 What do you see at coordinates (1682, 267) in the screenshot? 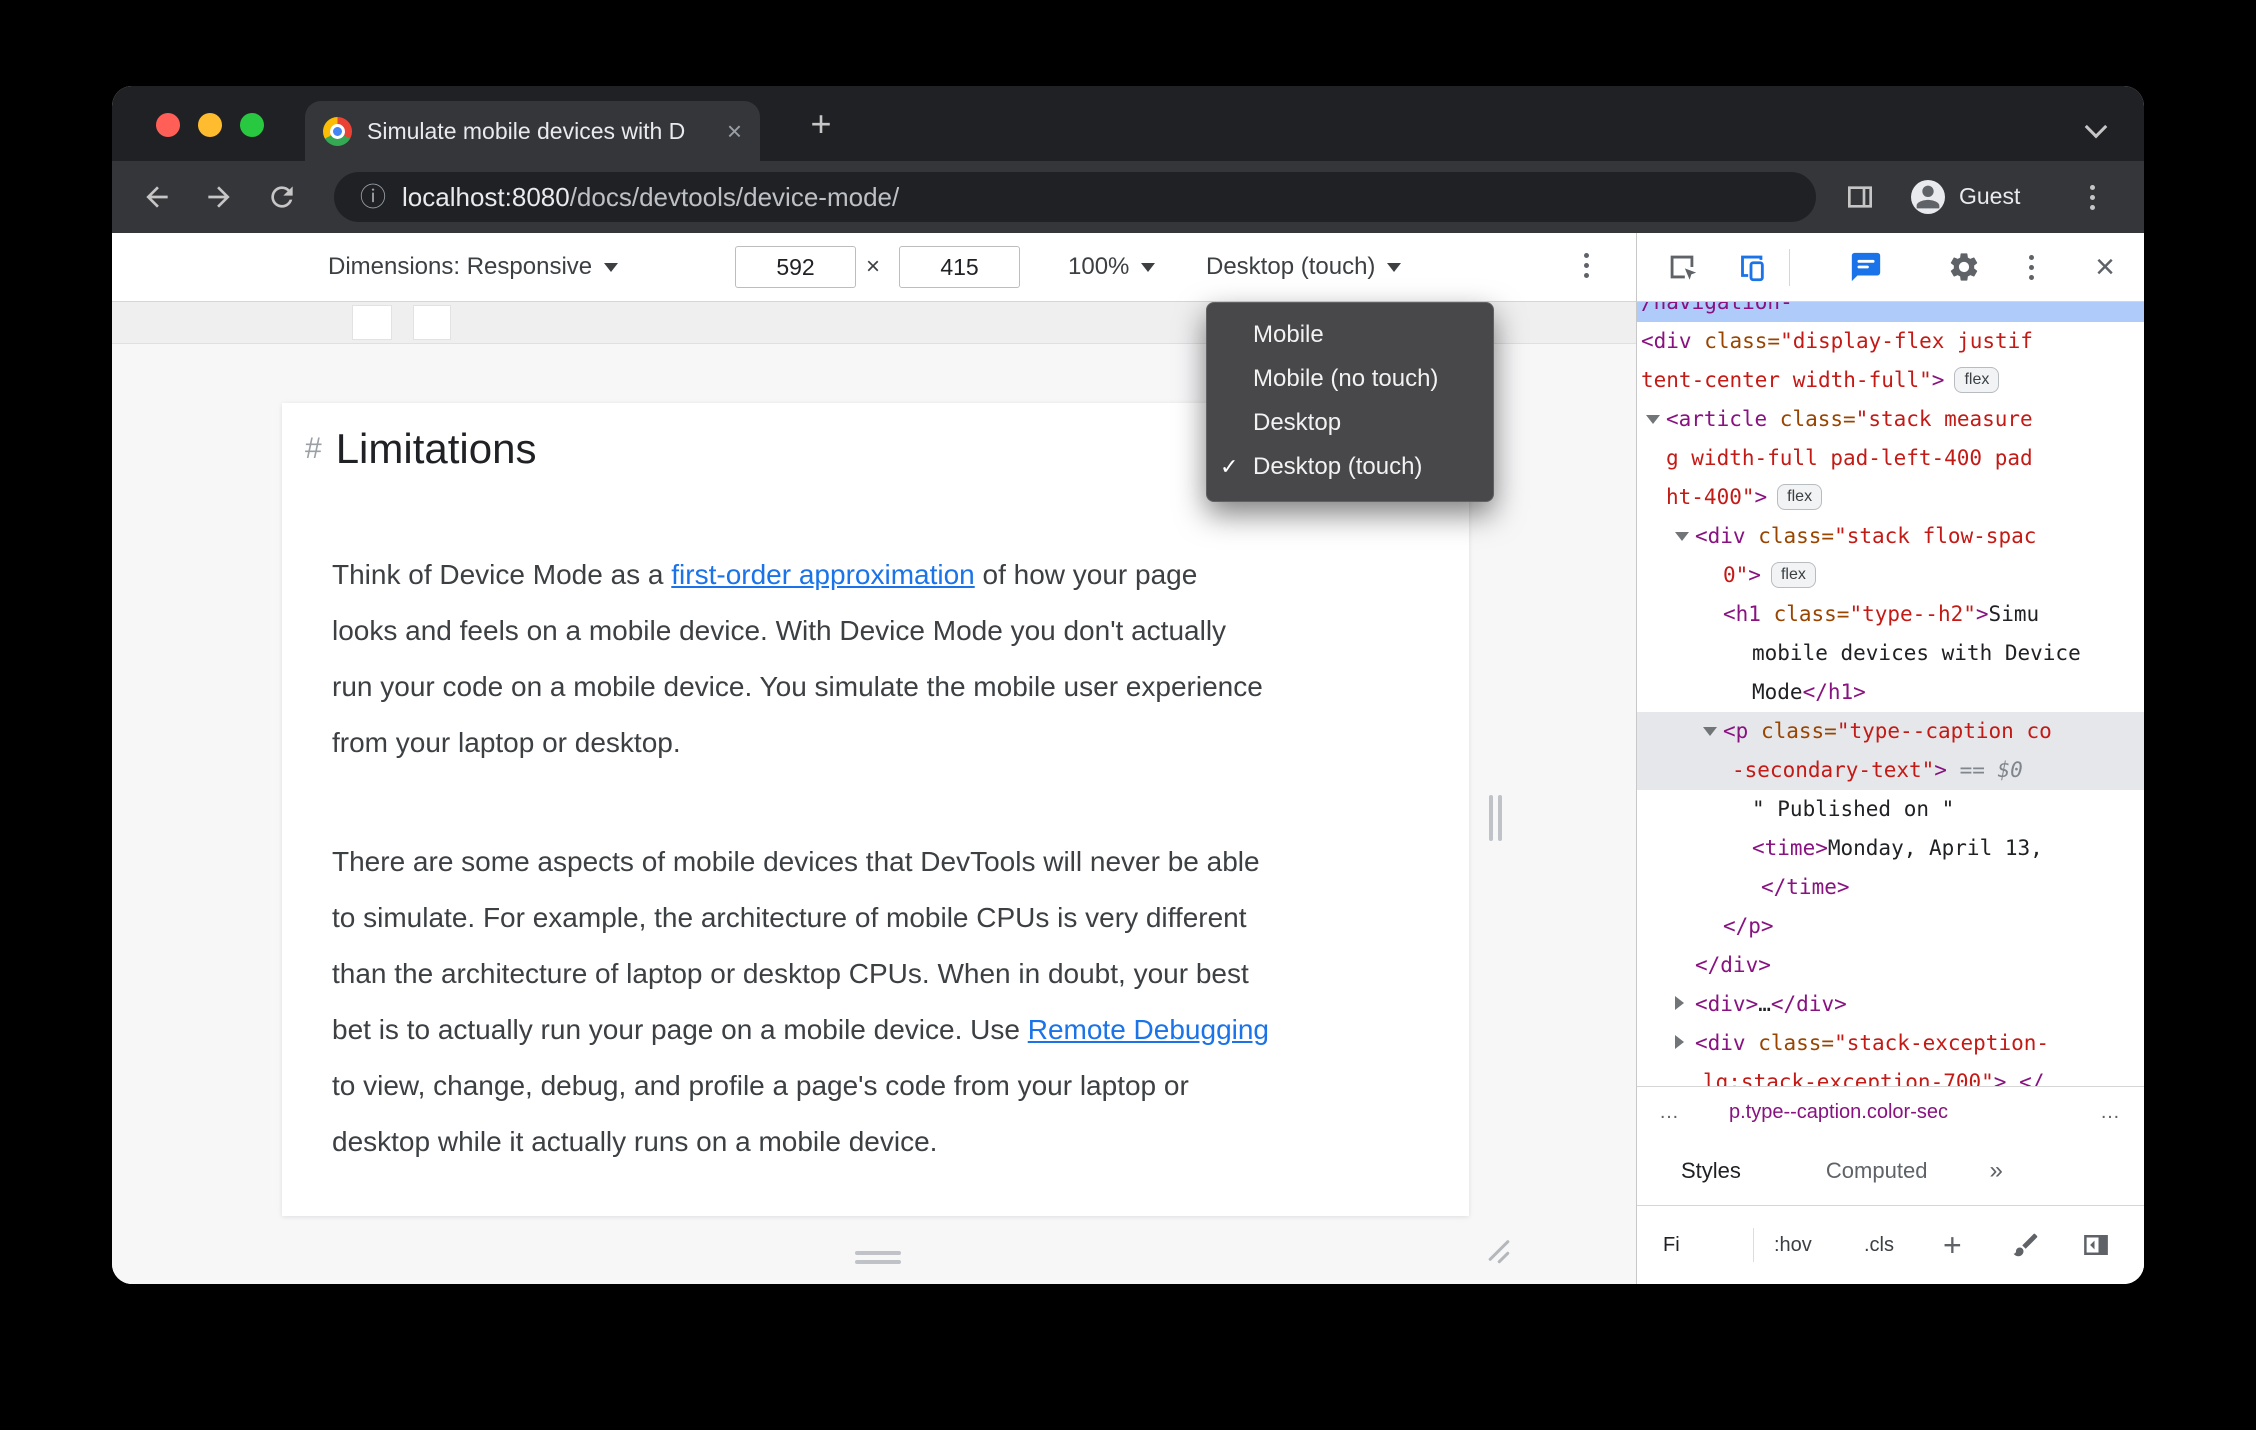
I see `inspect-element-icon` at bounding box center [1682, 267].